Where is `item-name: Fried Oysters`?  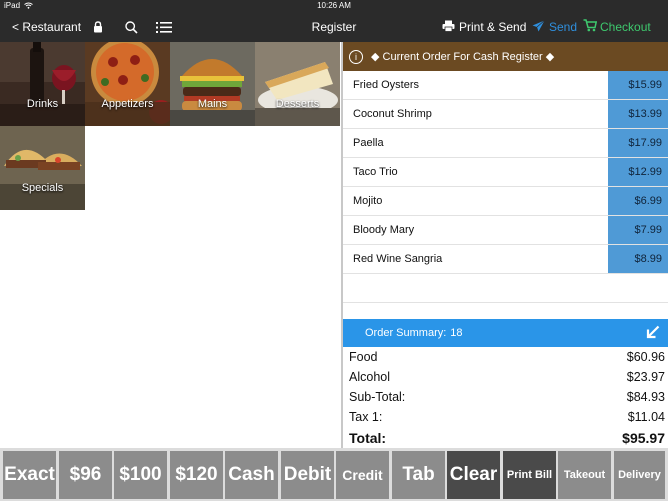
item-name: Fried Oysters is located at coordinates (386, 85).